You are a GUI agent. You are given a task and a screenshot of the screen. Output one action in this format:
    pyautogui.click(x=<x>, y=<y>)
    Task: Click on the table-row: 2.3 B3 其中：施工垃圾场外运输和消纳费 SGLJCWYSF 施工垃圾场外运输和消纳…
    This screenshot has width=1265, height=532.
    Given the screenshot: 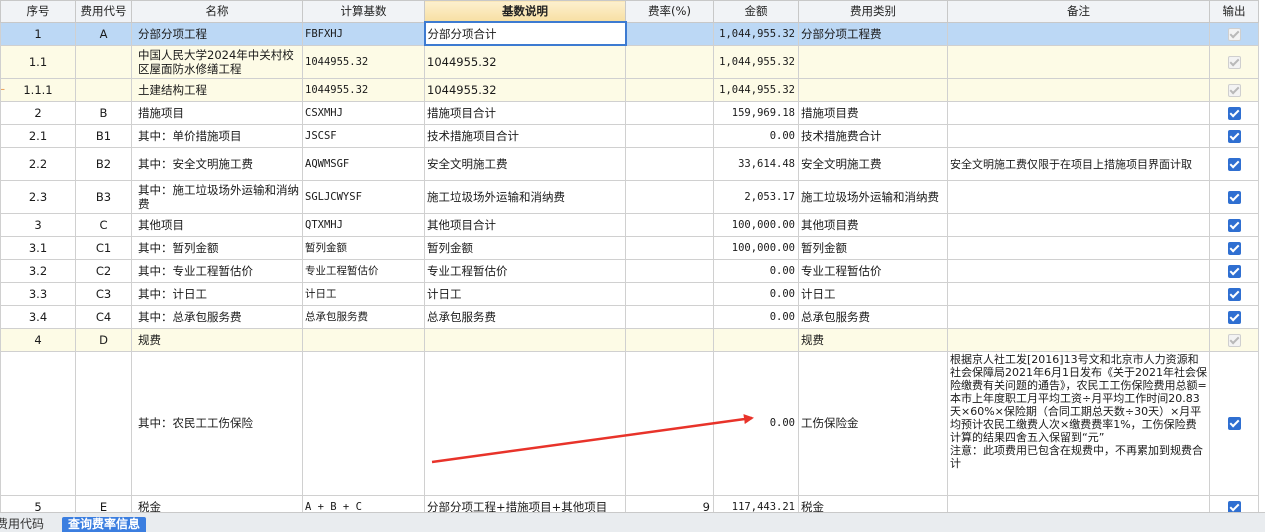 What is the action you would take?
    pyautogui.click(x=629, y=196)
    